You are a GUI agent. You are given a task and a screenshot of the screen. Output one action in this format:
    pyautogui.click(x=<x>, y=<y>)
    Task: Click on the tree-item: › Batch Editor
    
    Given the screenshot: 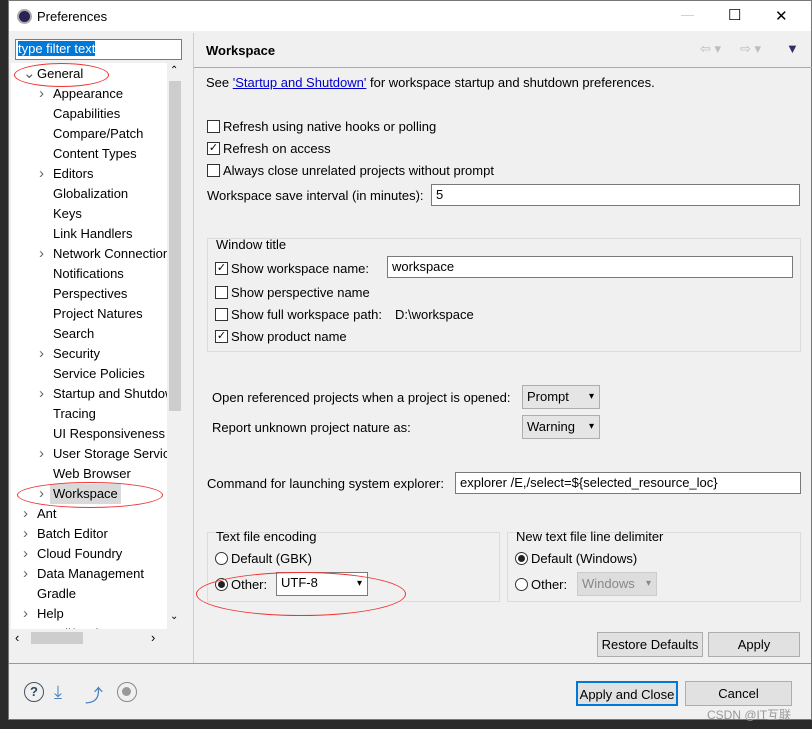 What is the action you would take?
    pyautogui.click(x=93, y=534)
    